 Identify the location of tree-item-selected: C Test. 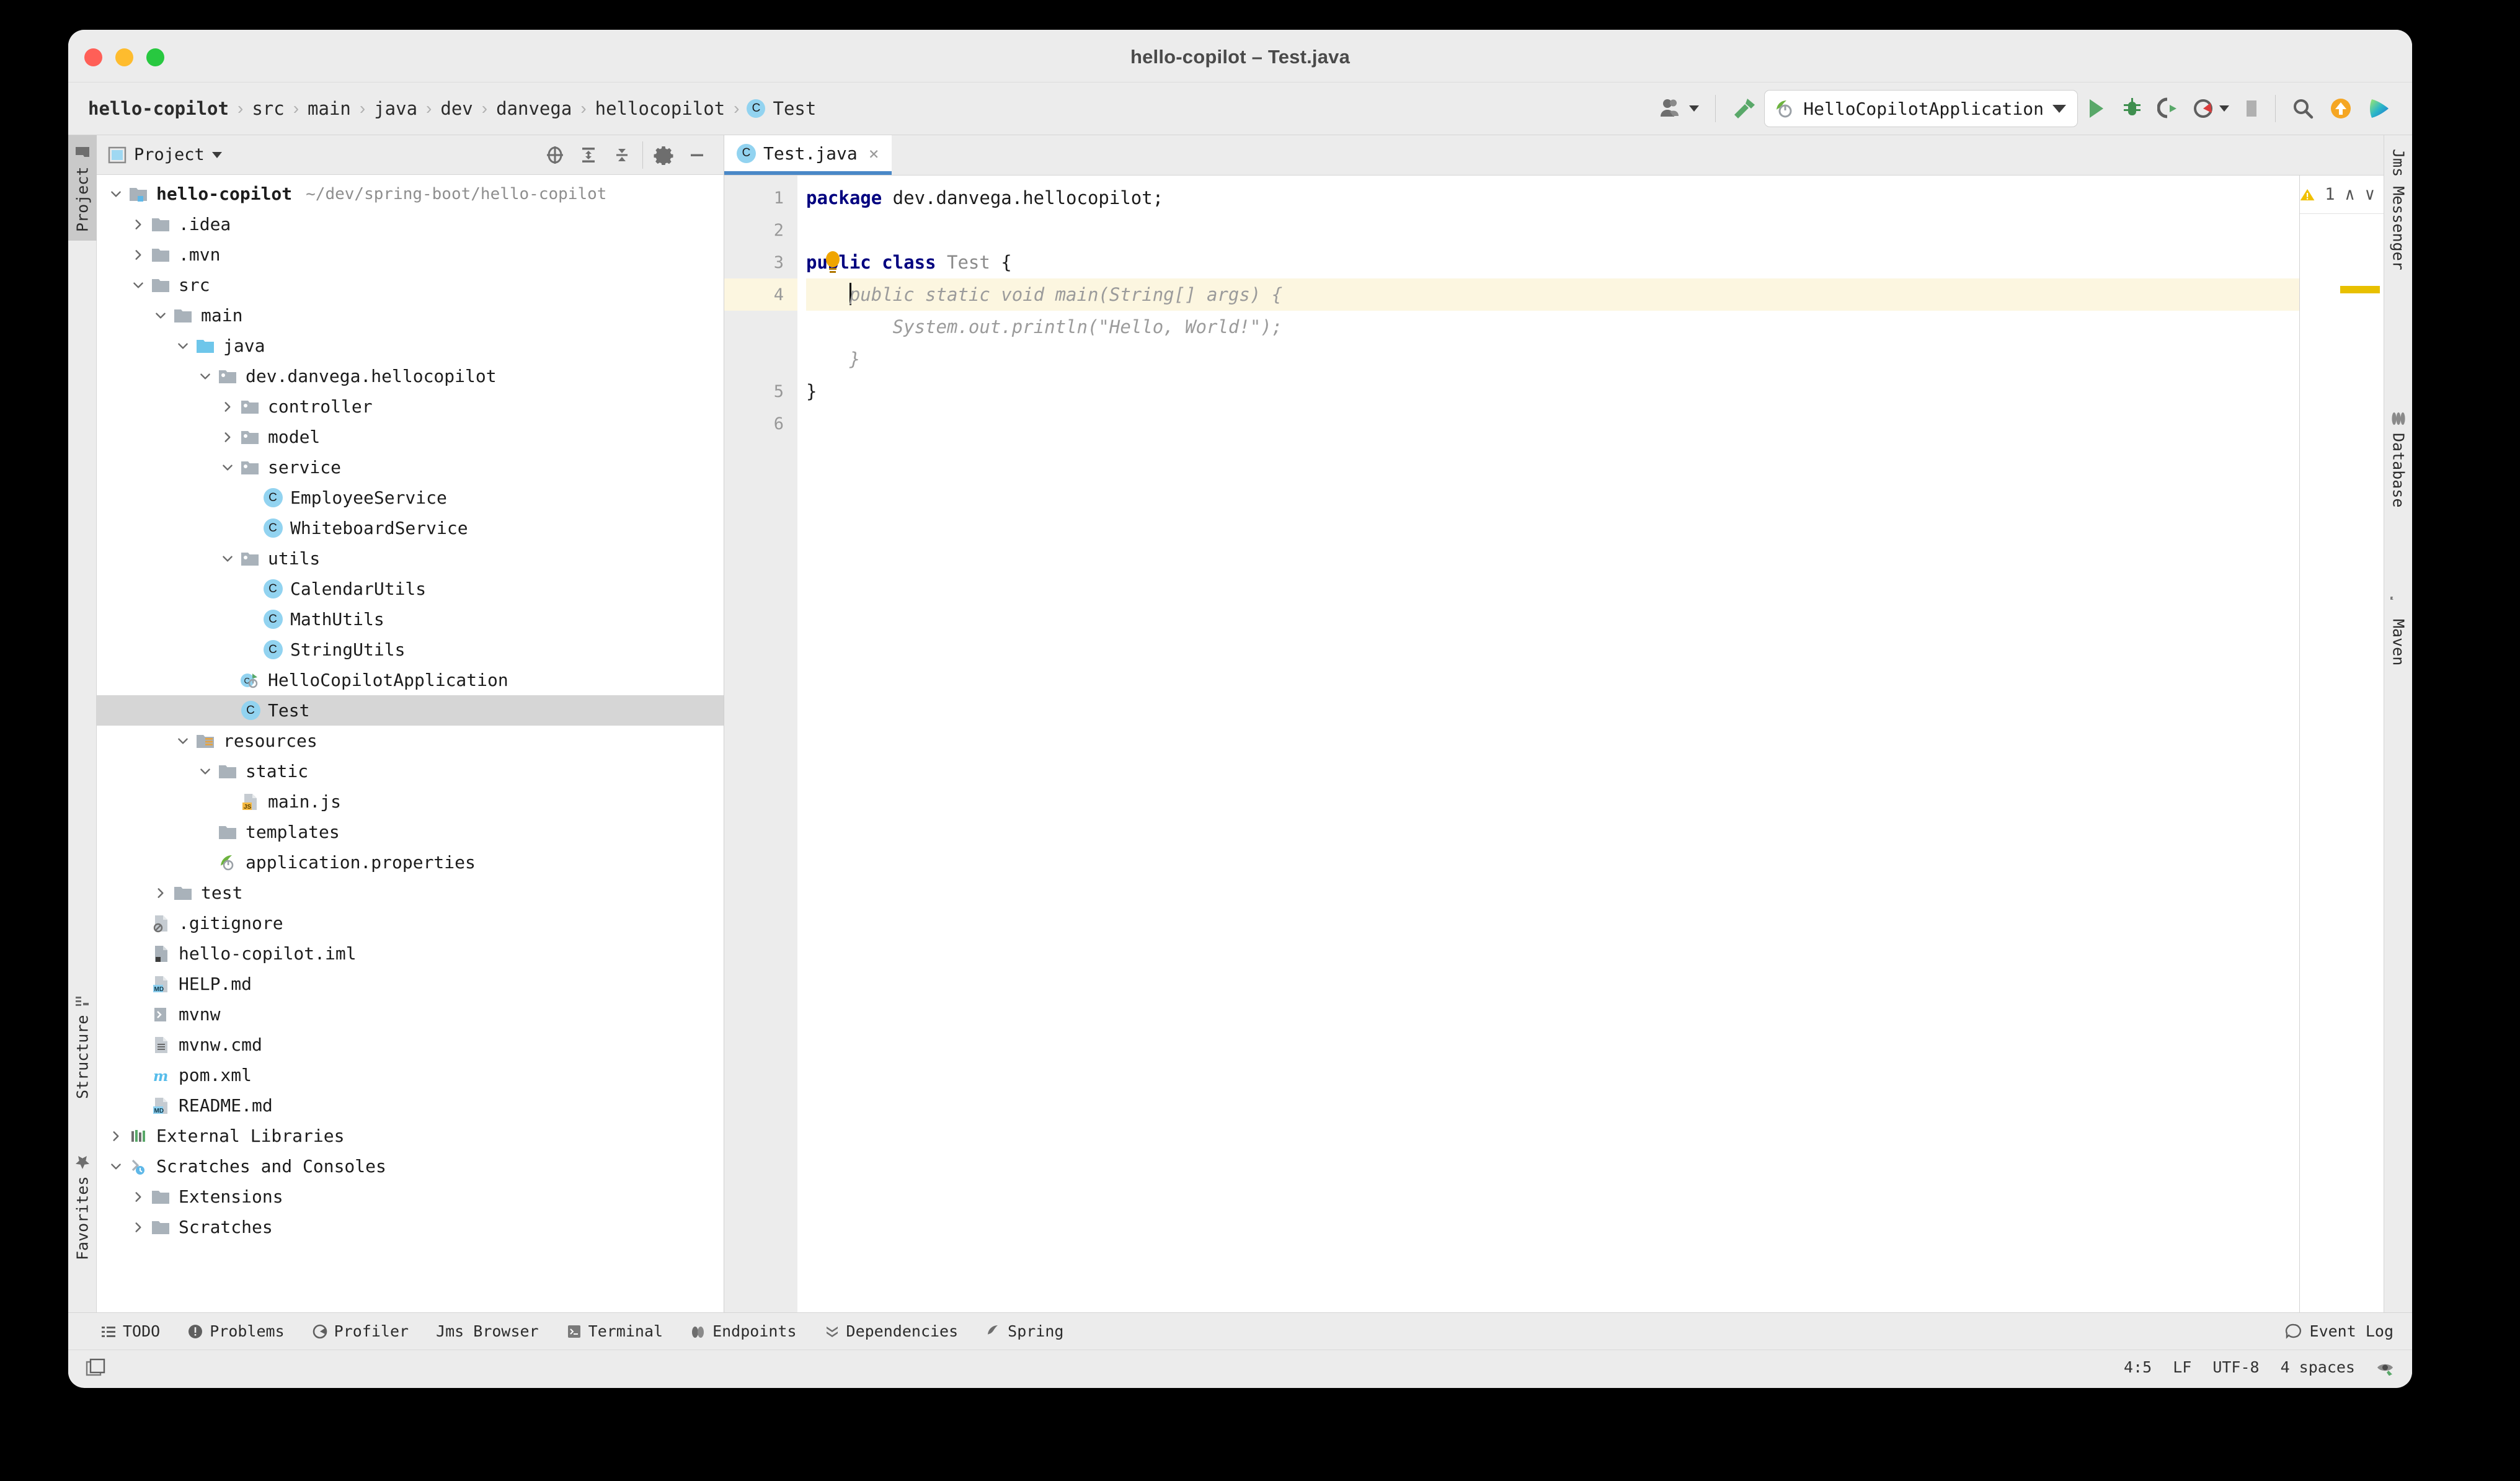
(411, 710).